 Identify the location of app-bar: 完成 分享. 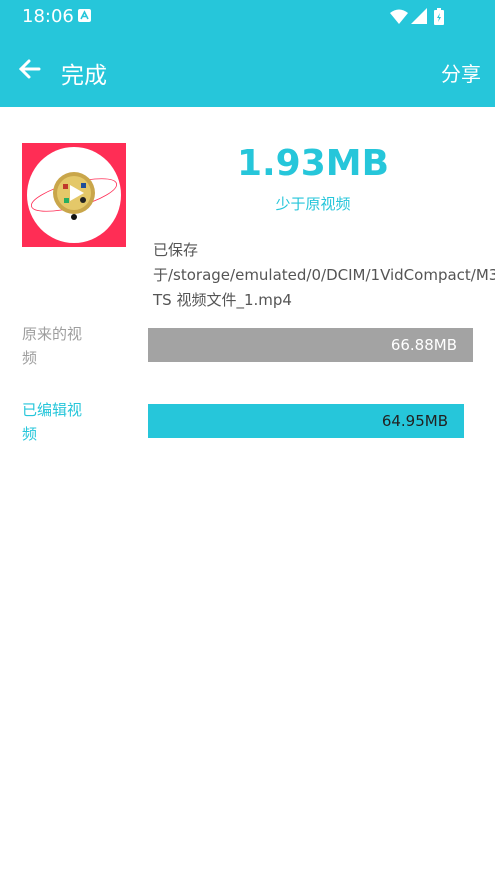
(247, 70).